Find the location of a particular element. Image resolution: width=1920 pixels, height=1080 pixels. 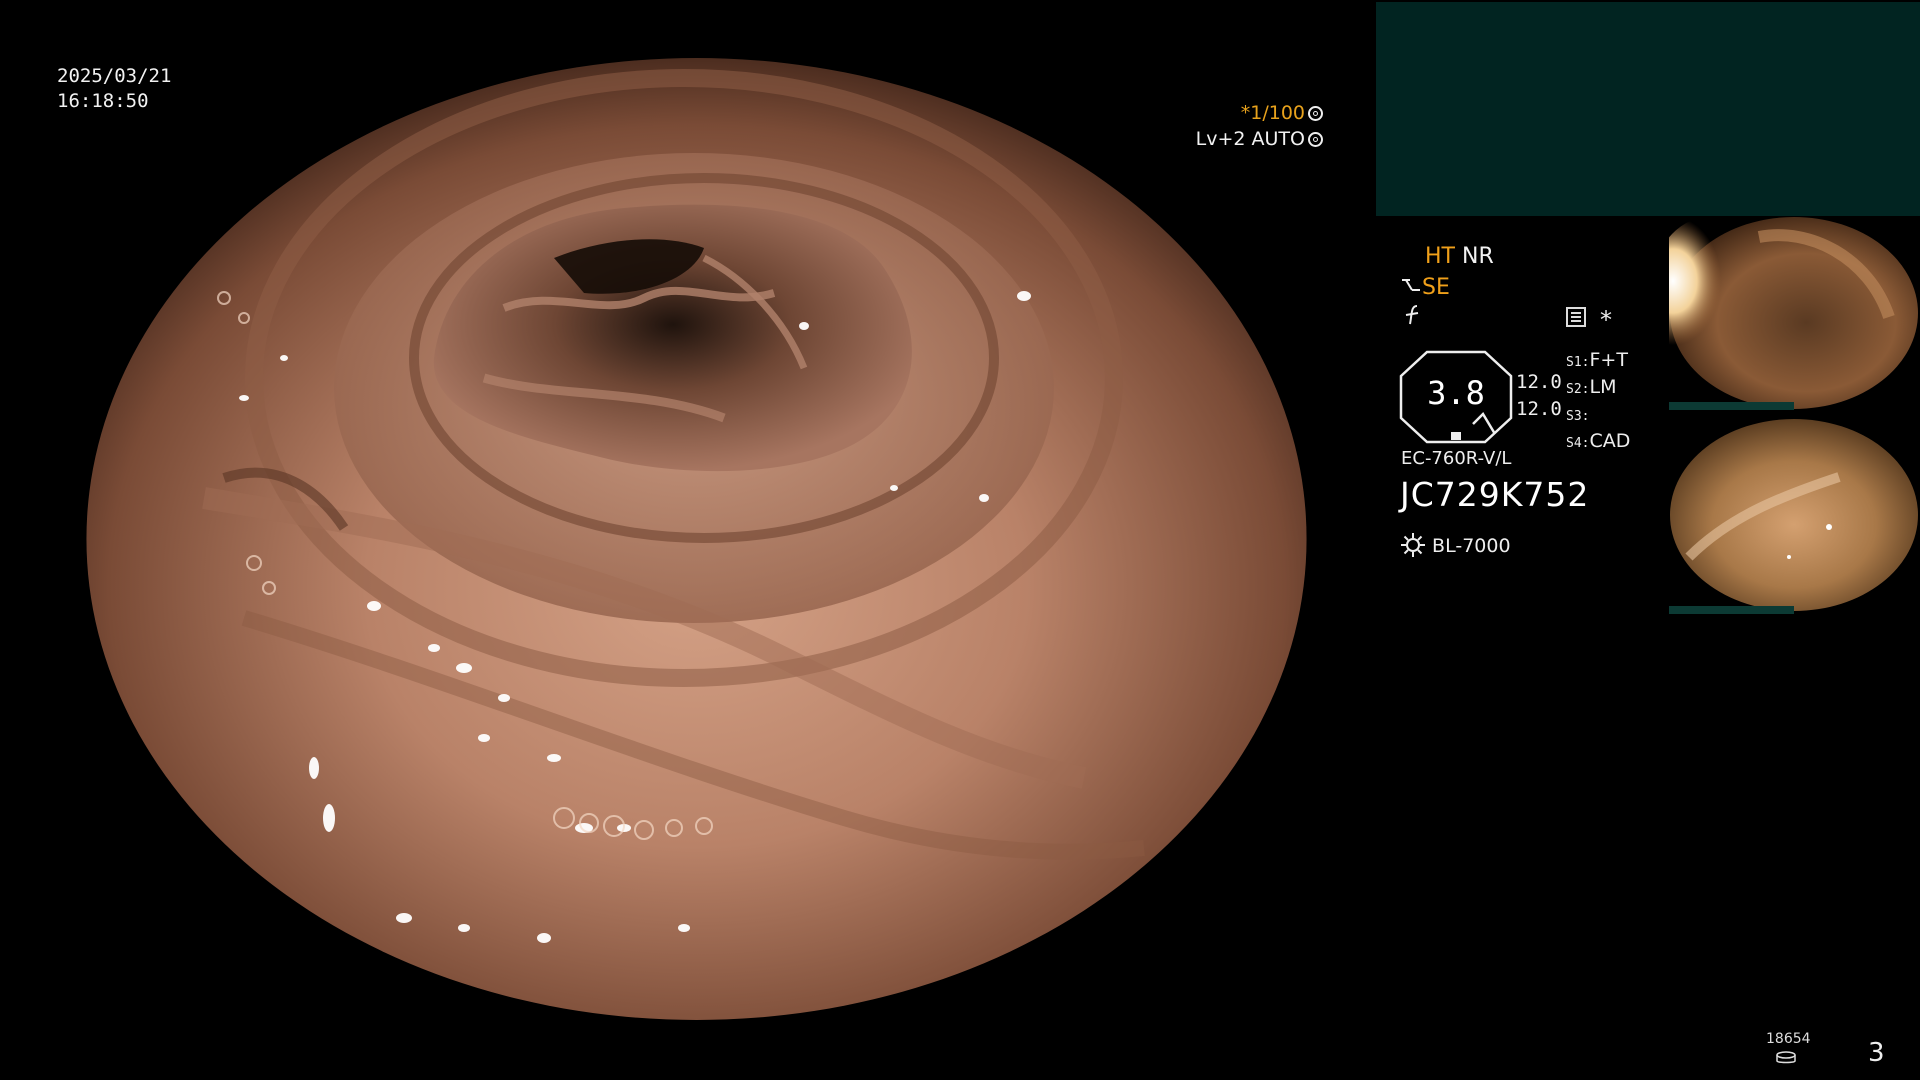

light-source-row: BL-7000 is located at coordinates (1455, 545).